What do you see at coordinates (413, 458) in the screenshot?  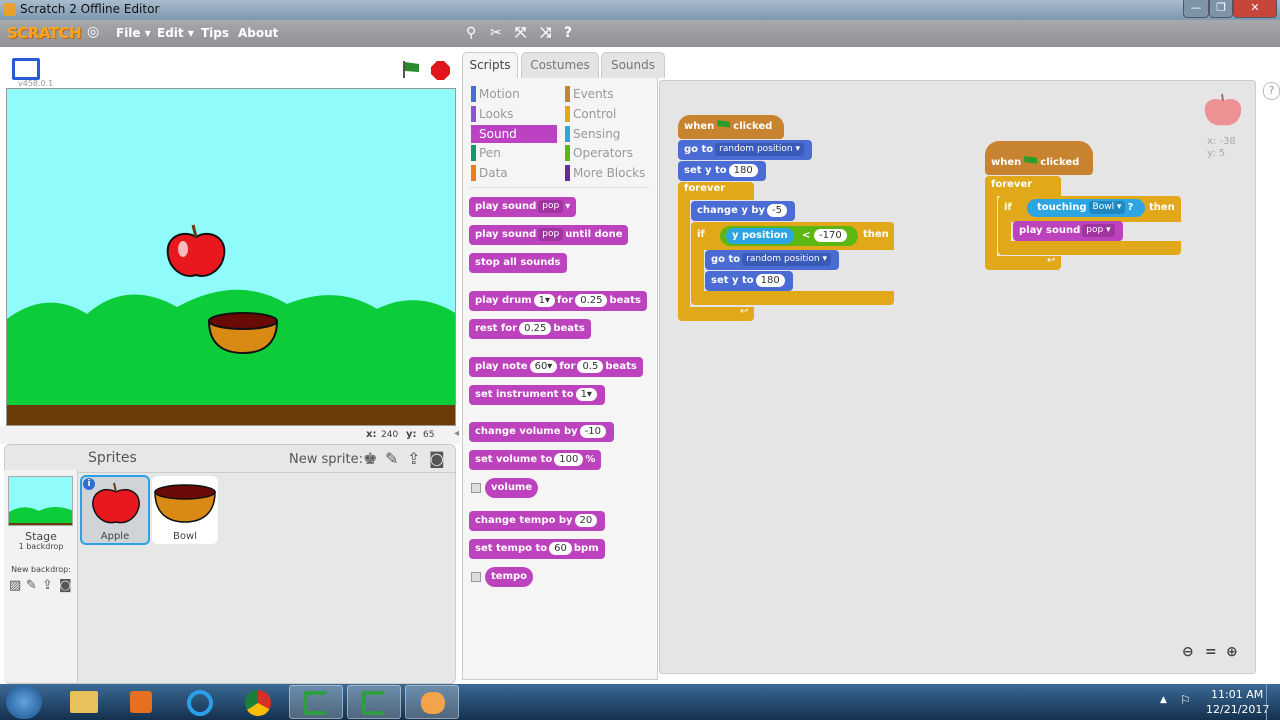 I see `upload-icon: ⇪` at bounding box center [413, 458].